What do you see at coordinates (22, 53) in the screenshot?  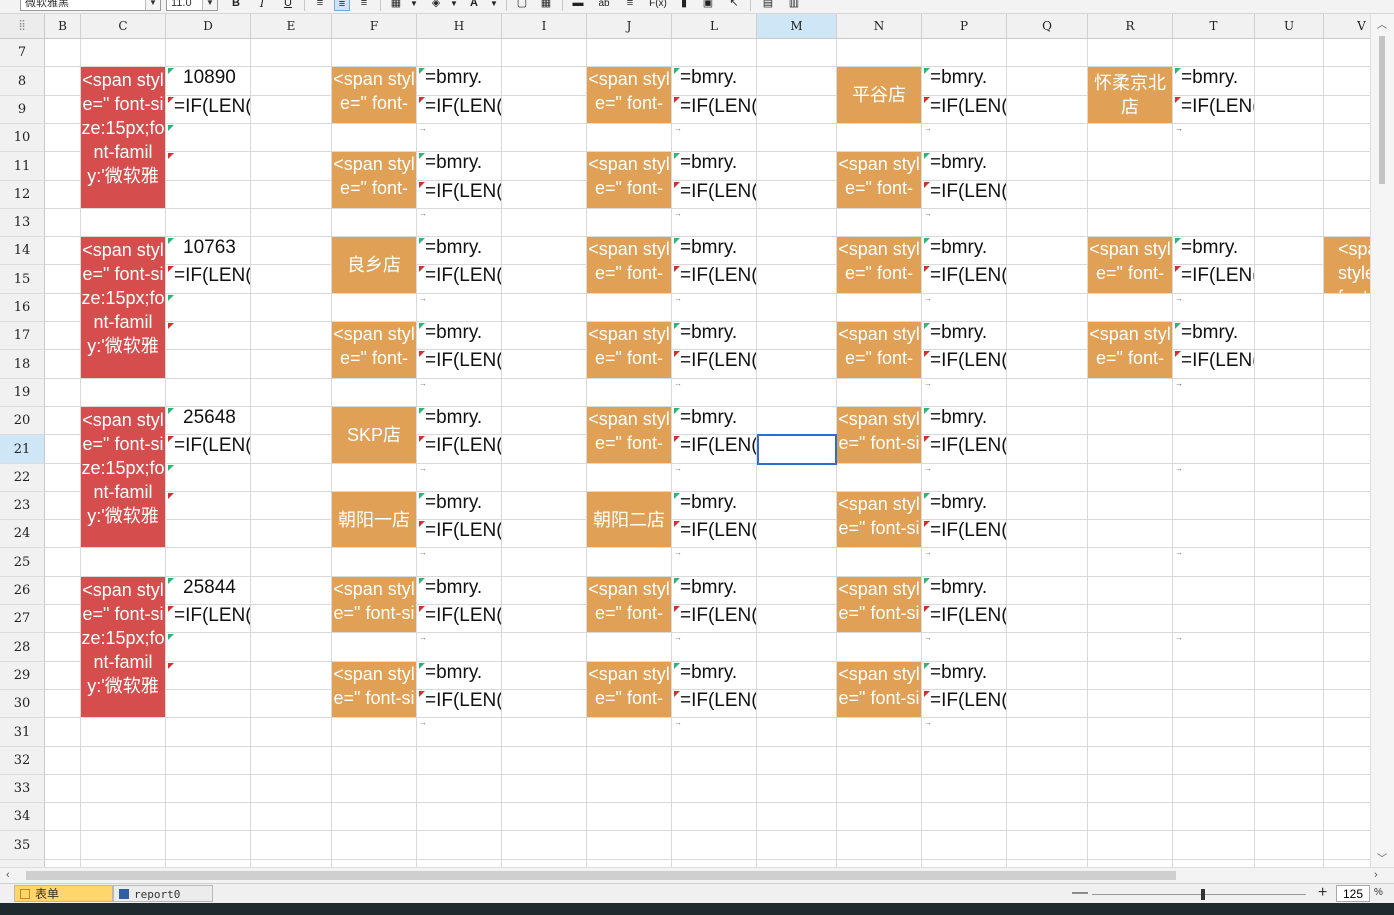 I see `row-header-7: 7` at bounding box center [22, 53].